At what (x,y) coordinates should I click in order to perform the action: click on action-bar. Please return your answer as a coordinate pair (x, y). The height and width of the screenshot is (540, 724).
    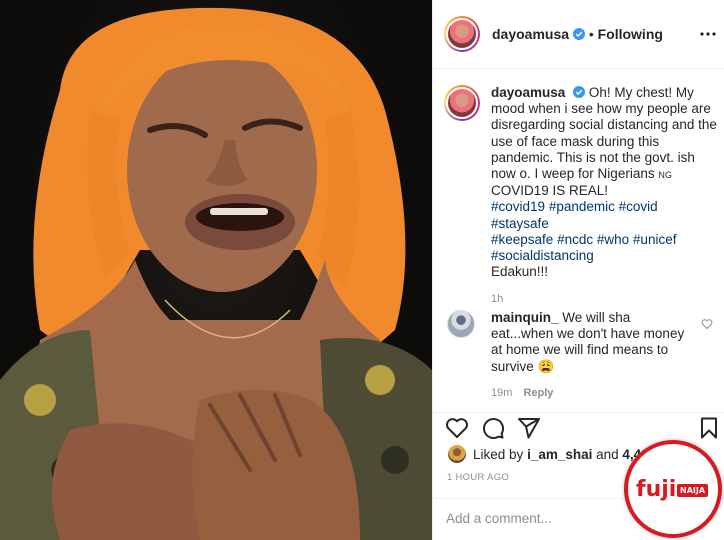
    Looking at the image, I should click on (578, 427).